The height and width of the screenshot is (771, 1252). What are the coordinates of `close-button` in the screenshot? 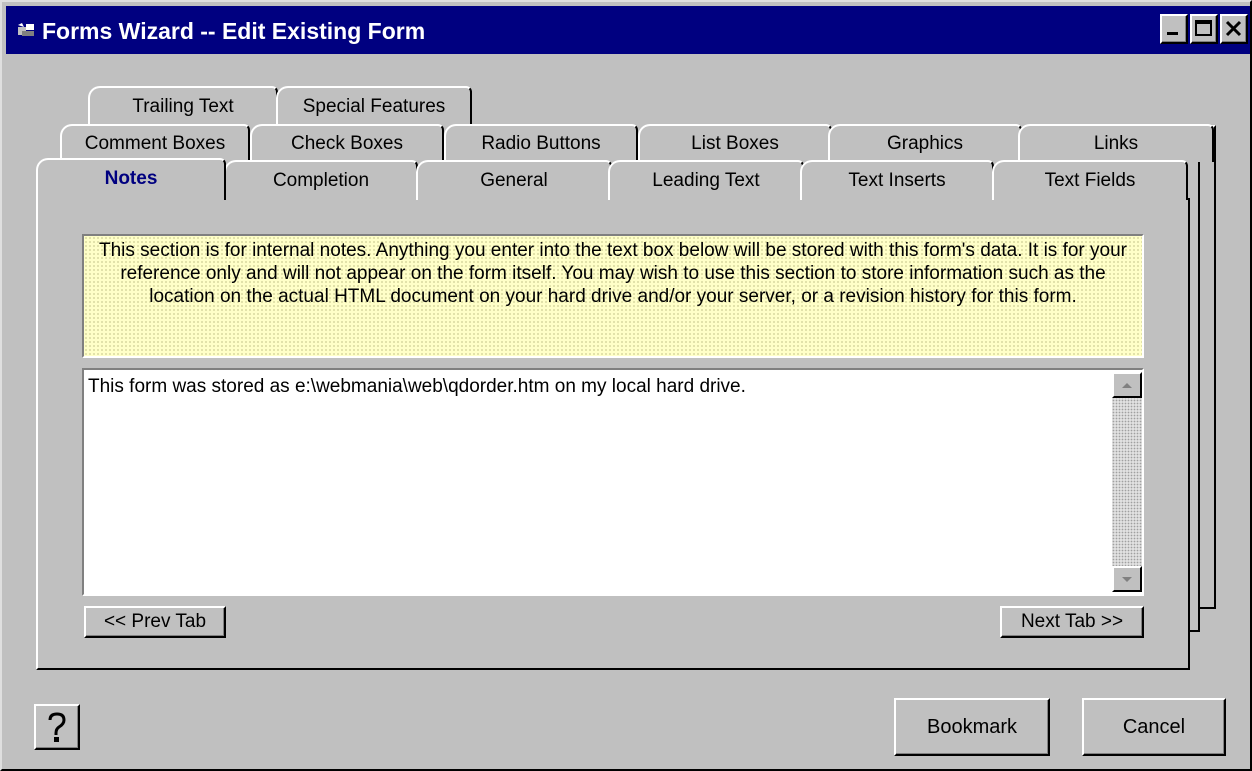 It's located at (1234, 29).